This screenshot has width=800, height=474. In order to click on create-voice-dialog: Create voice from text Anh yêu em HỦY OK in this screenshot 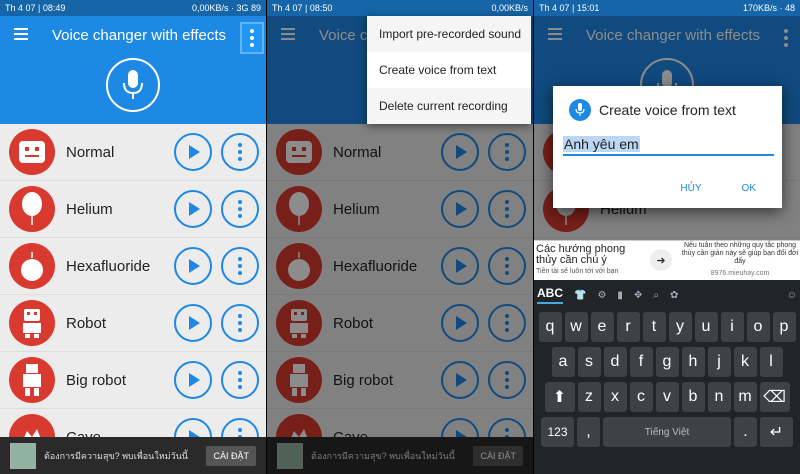, I will do `click(667, 147)`.